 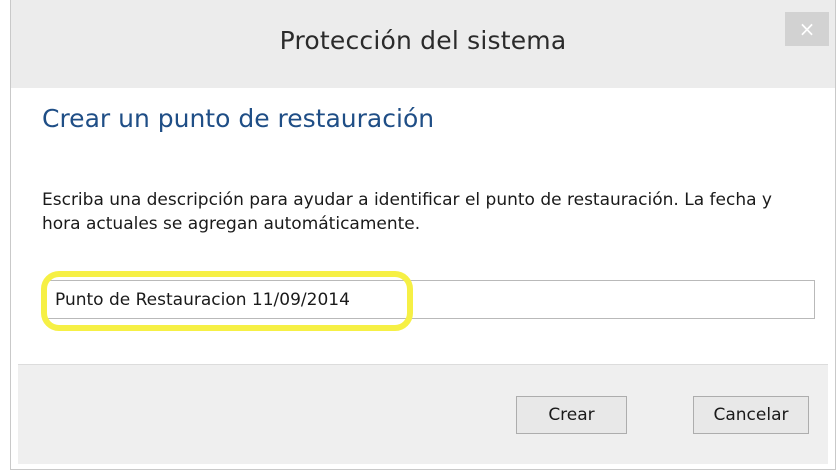 What do you see at coordinates (571, 415) in the screenshot?
I see `create-button: Crear` at bounding box center [571, 415].